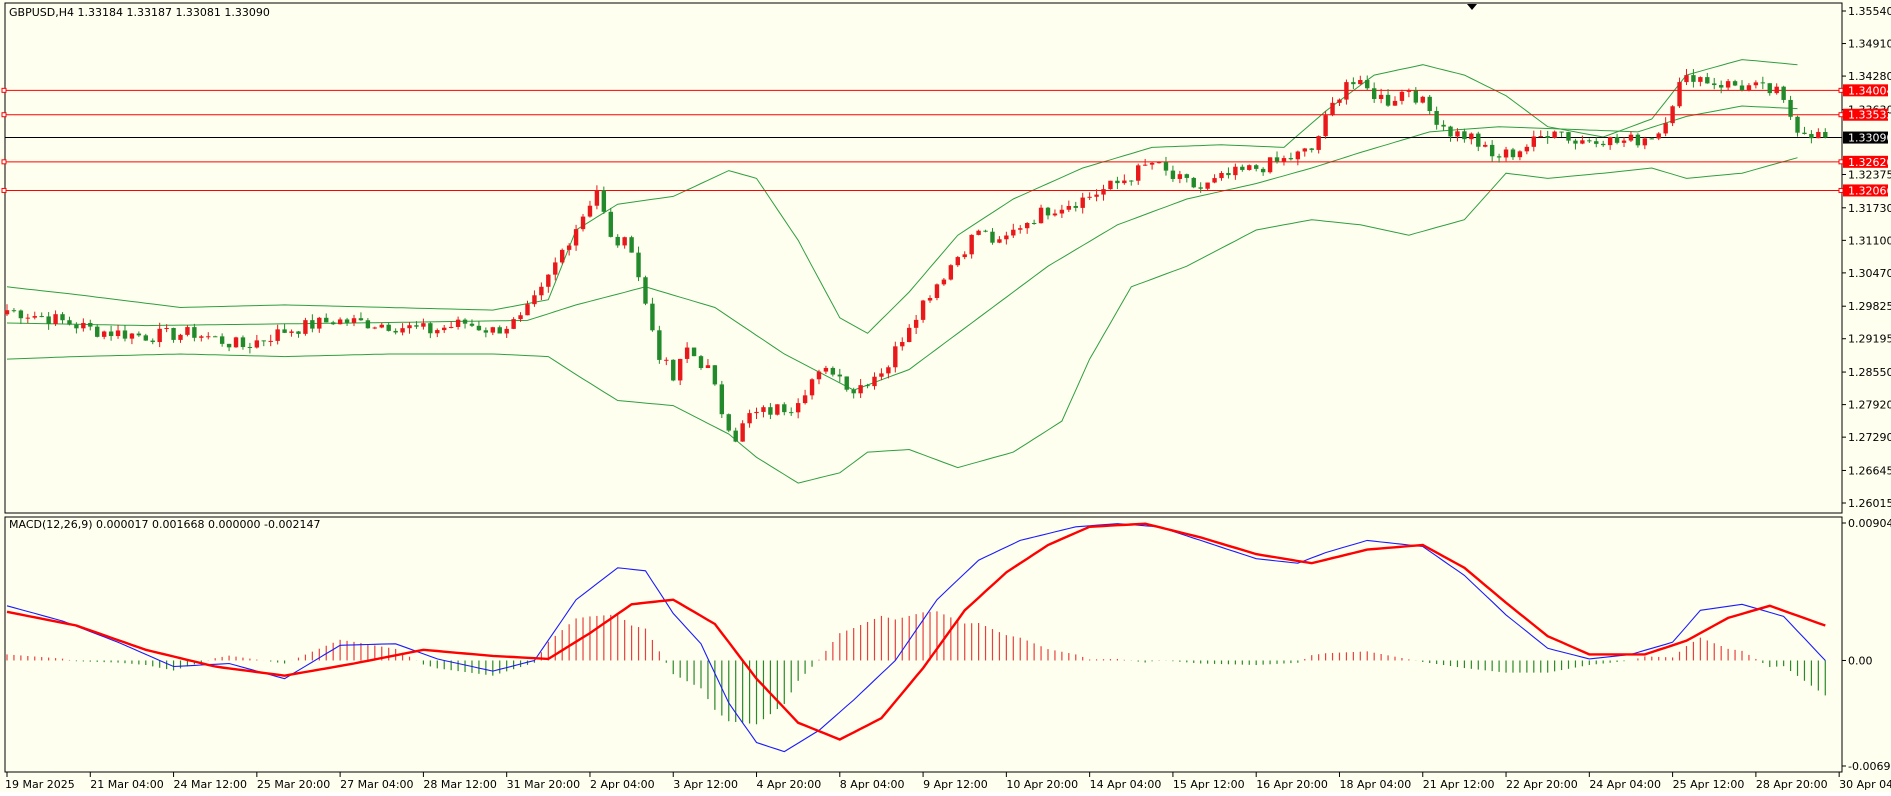 This screenshot has width=1891, height=796. I want to click on time-axis-label: 30 Apr 04:00, so click(1865, 784).